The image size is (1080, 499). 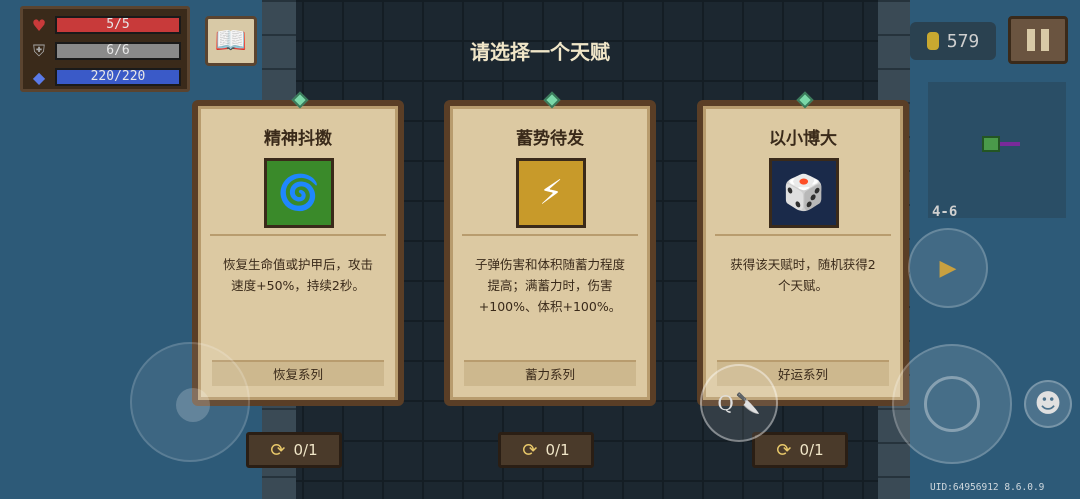 I want to click on energy-bar: 220/220, so click(x=118, y=77).